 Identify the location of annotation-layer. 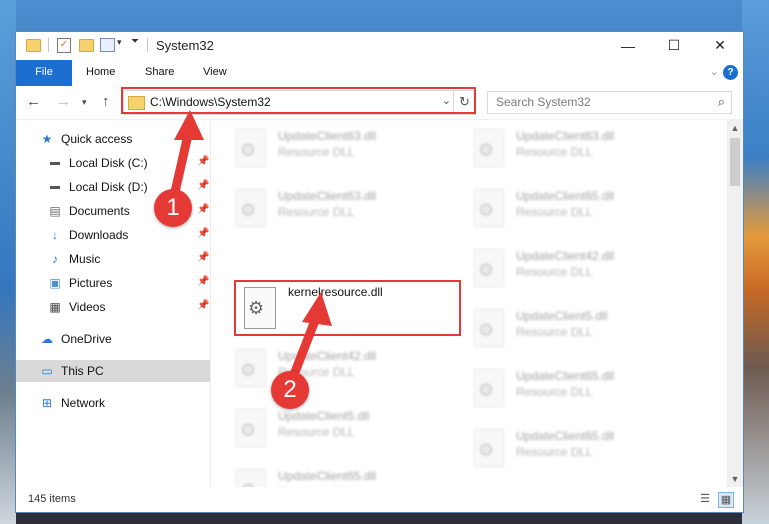
(249, 250).